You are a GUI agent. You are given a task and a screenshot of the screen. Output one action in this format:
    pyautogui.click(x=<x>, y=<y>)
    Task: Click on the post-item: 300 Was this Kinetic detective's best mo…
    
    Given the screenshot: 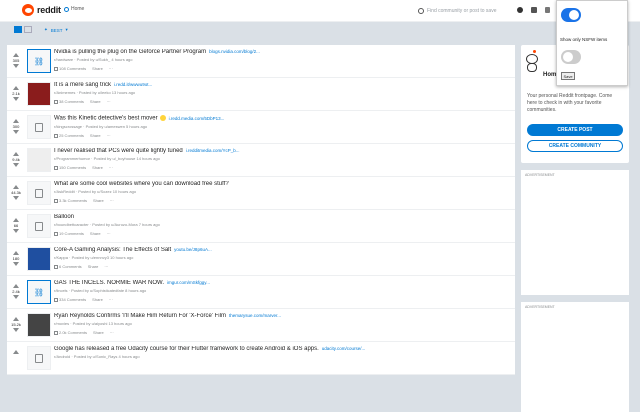 What is the action you would take?
    pyautogui.click(x=261, y=127)
    